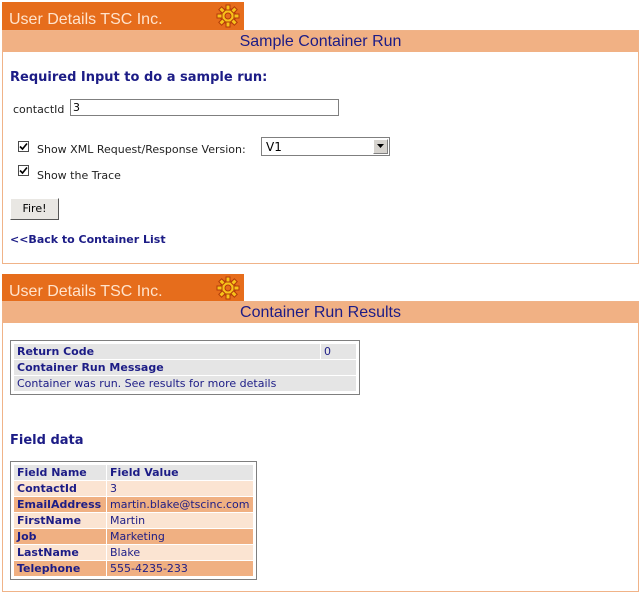  What do you see at coordinates (60, 552) in the screenshot?
I see `field-name: LastName` at bounding box center [60, 552].